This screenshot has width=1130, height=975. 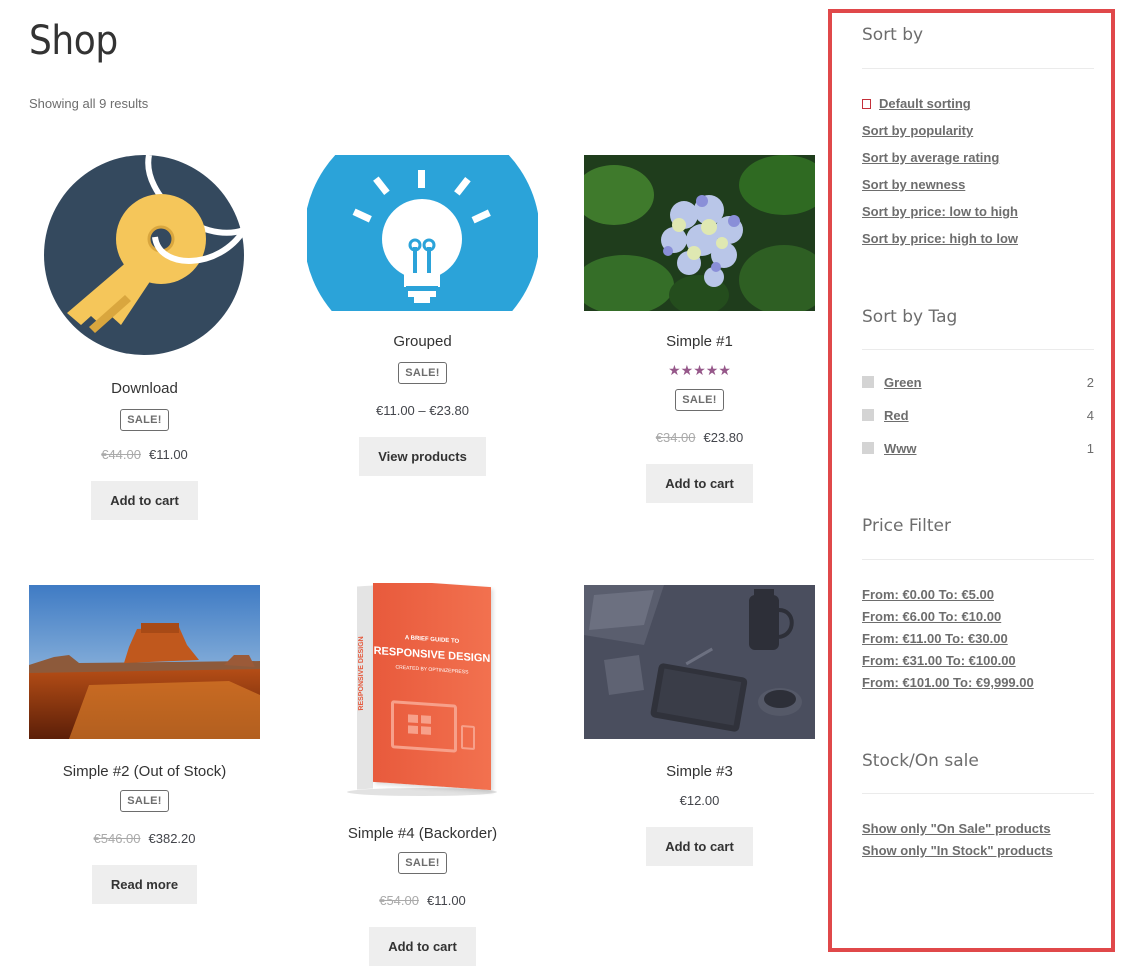 I want to click on show-in-stock-link: Show only "In Stock" products, so click(x=957, y=850).